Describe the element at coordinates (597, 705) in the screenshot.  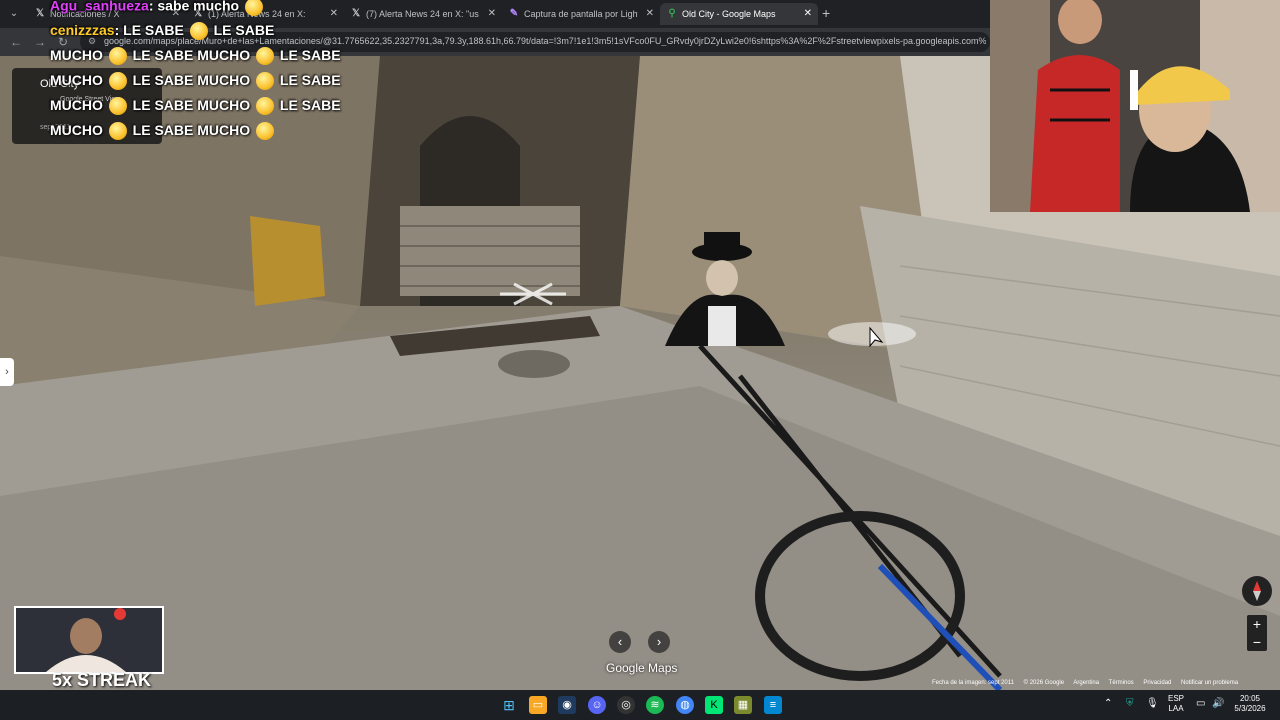
I see `discord-icon: ☺` at that location.